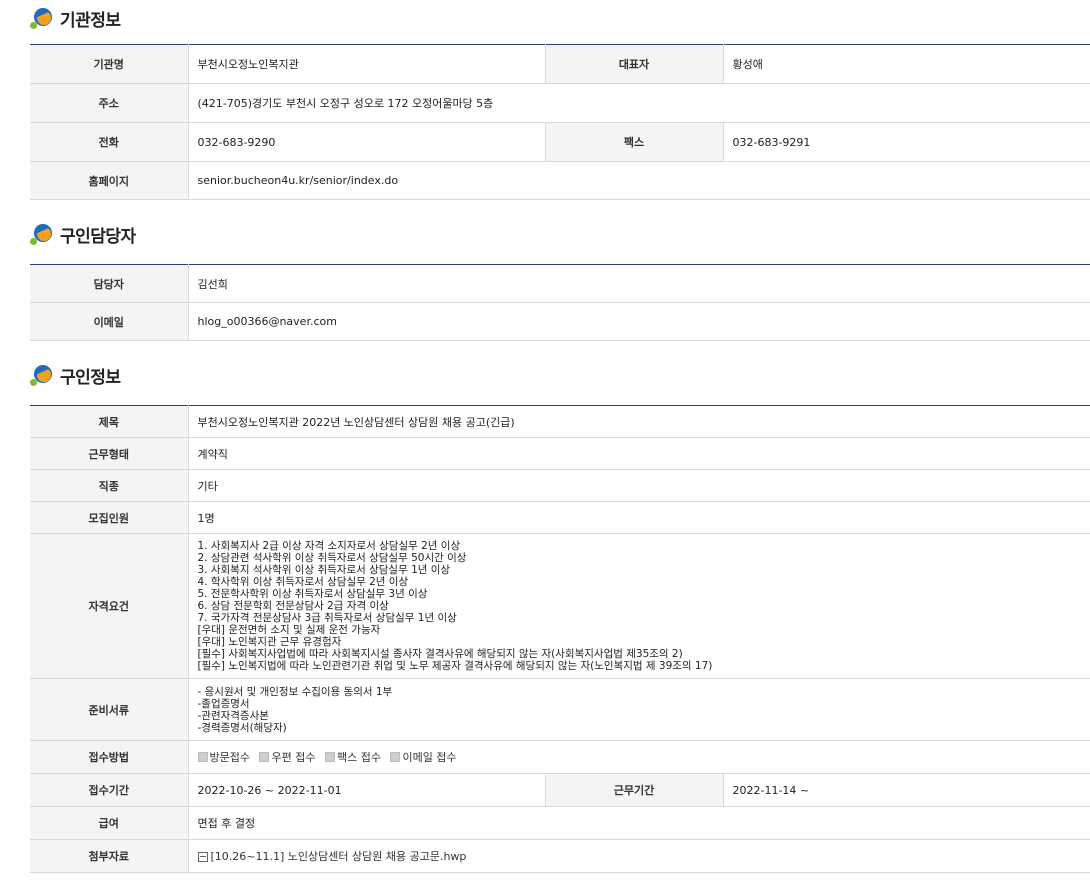 The image size is (1090, 887). What do you see at coordinates (109, 421) in the screenshot?
I see `subject-label: 제목` at bounding box center [109, 421].